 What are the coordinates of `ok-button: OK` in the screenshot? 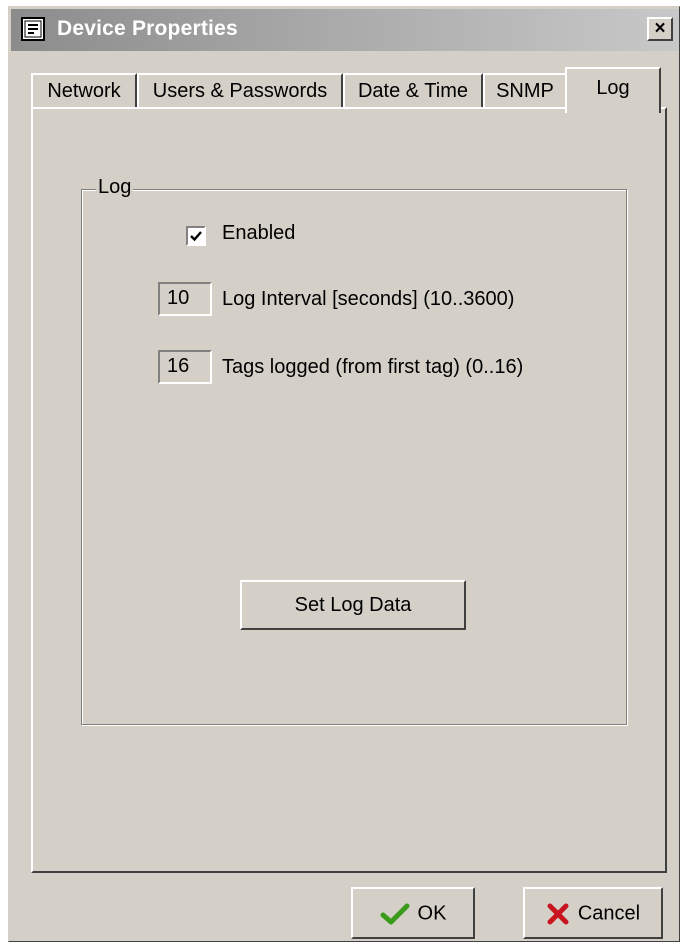 It's located at (413, 913).